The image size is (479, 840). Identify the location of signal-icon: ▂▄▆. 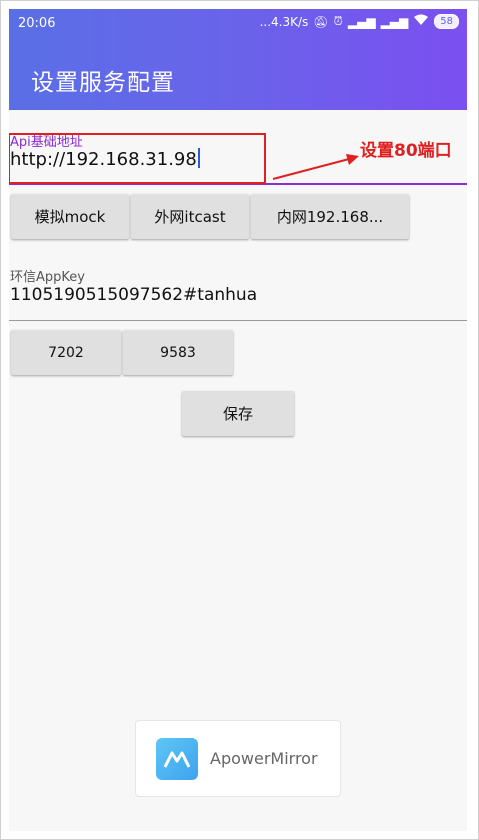
(361, 21).